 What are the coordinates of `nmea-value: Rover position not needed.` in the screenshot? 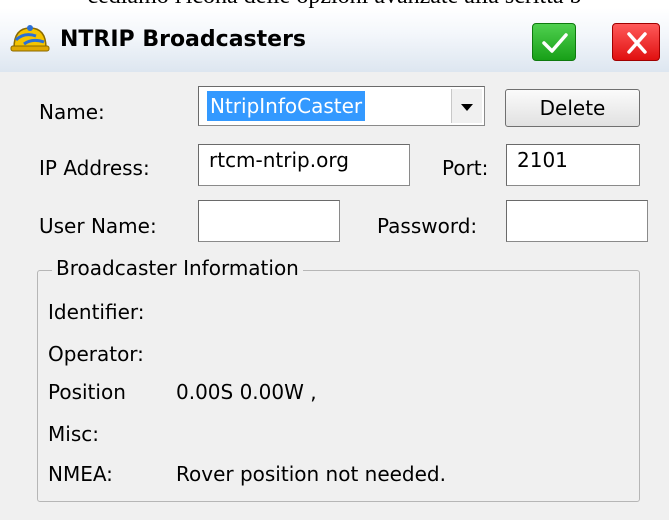 It's located at (311, 474).